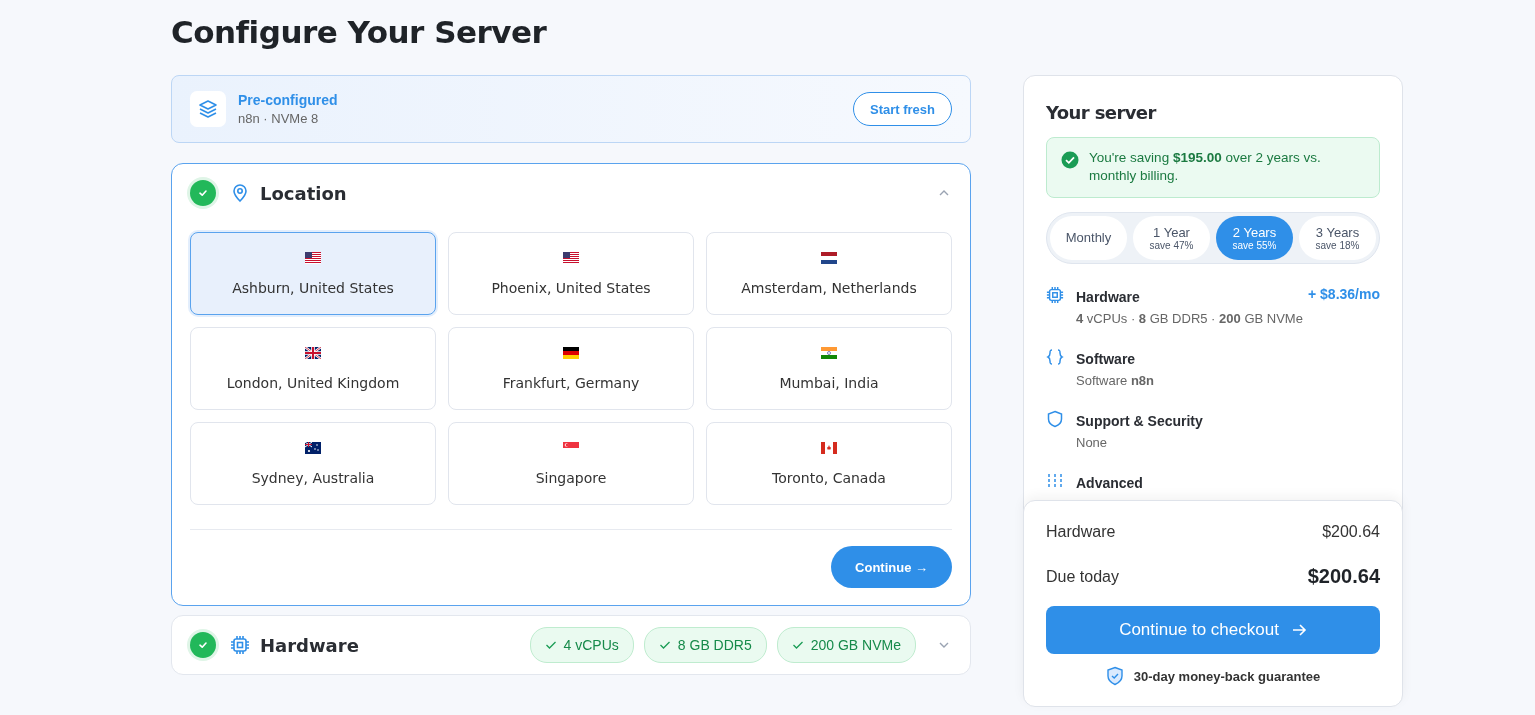 This screenshot has width=1535, height=715. What do you see at coordinates (1055, 418) in the screenshot?
I see `shield-icon` at bounding box center [1055, 418].